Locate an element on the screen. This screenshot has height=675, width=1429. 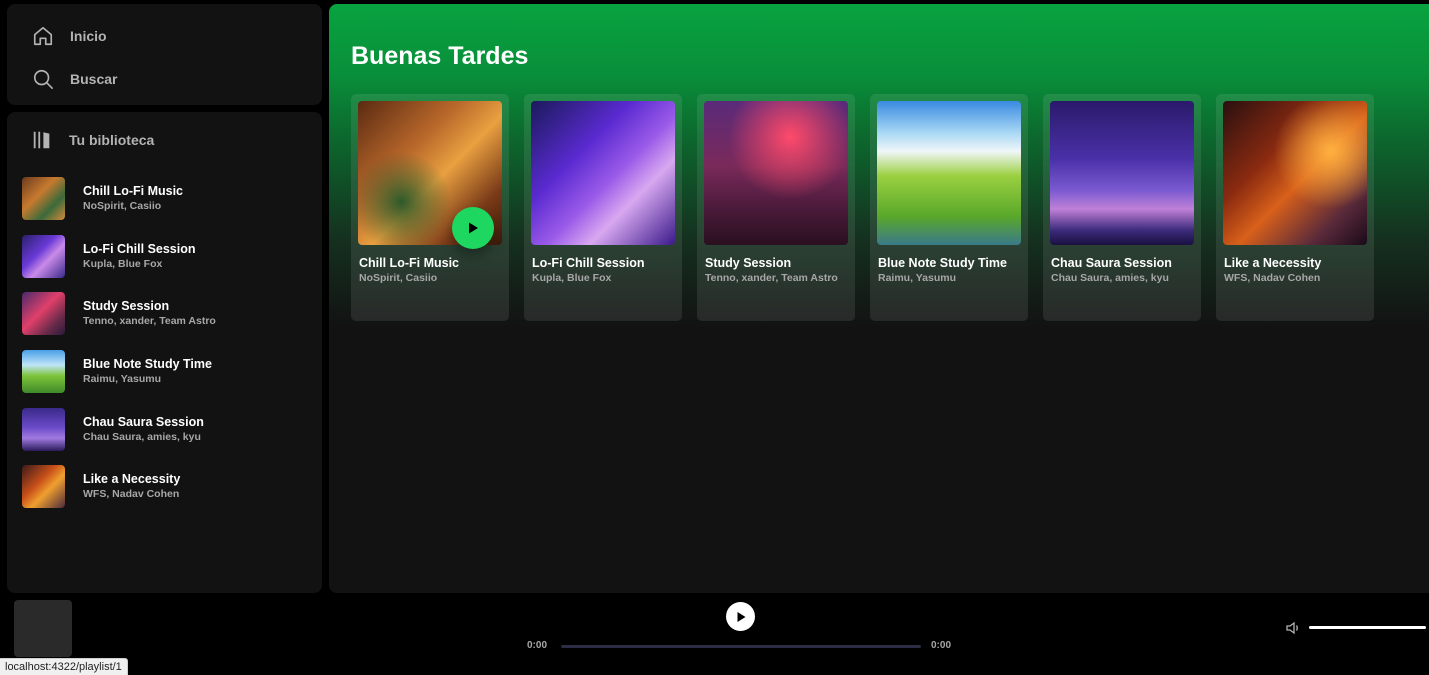
card-subtitle: NoSpirit, Casiio is located at coordinates (398, 278).